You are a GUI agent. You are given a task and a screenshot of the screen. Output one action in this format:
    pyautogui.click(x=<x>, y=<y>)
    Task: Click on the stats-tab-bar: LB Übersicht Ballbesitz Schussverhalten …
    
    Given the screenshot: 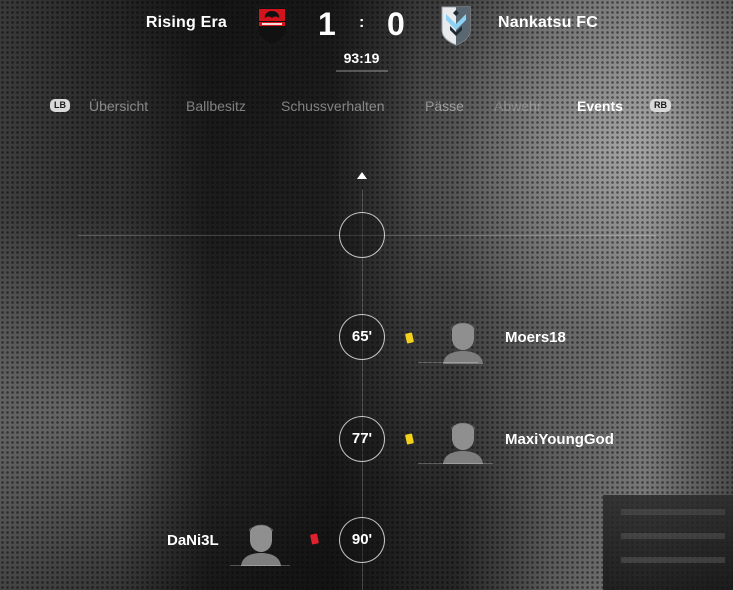 What is the action you would take?
    pyautogui.click(x=366, y=108)
    